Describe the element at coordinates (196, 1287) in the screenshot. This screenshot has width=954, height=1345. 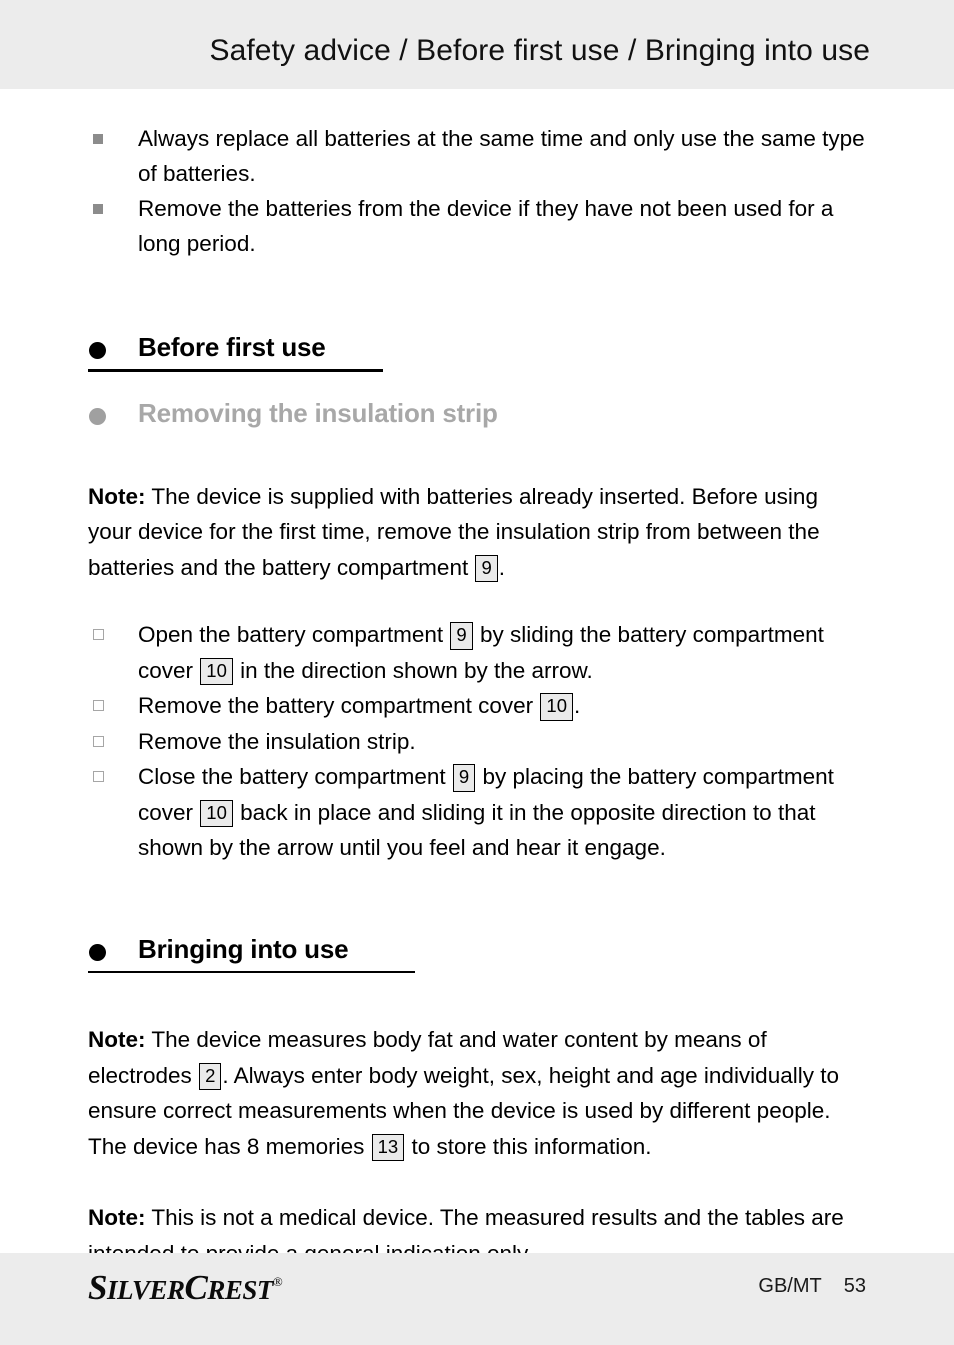
I see `logo-letter-c: C` at that location.